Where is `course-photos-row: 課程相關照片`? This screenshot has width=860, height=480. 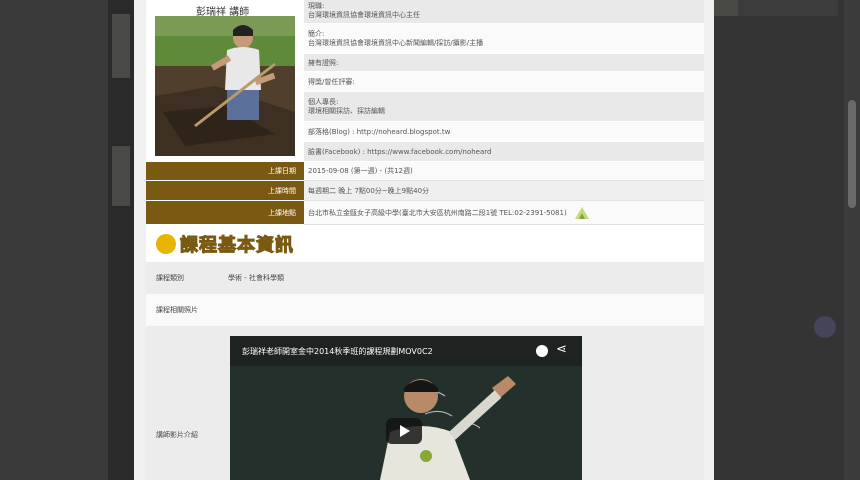
course-photos-row: 課程相關照片 is located at coordinates (425, 310).